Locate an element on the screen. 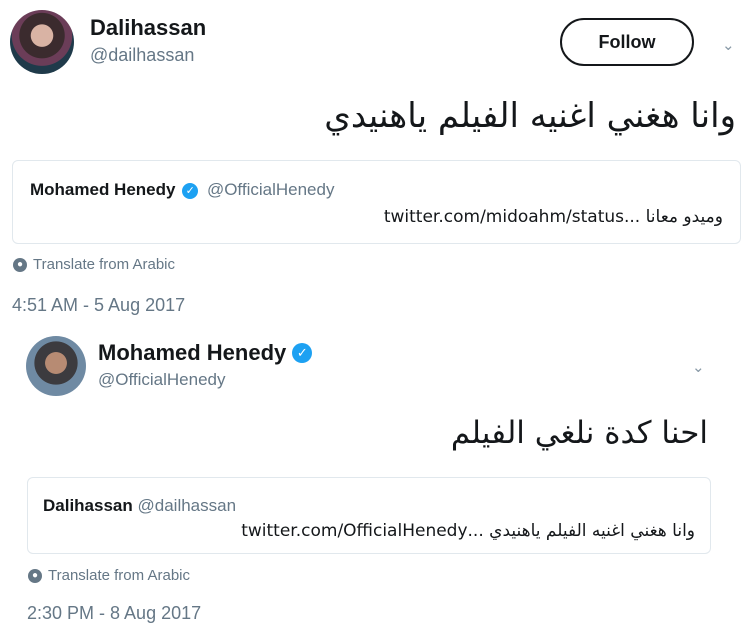 This screenshot has width=748, height=631. quoted-author-name: Mohamed Henedy is located at coordinates (103, 189).